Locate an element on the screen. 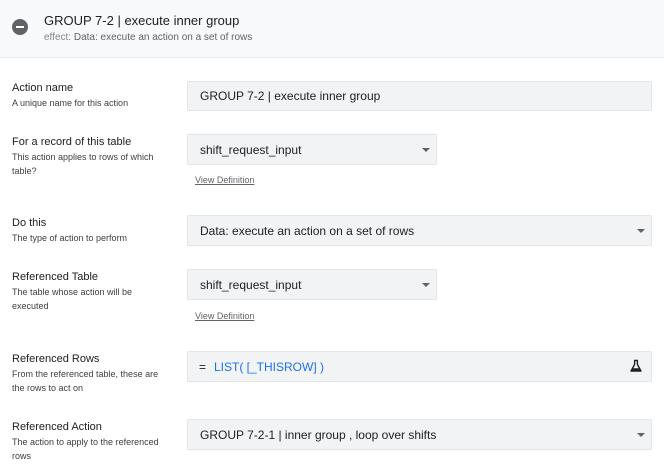 The image size is (664, 470). action-name-help: A unique name for this action is located at coordinates (70, 103).